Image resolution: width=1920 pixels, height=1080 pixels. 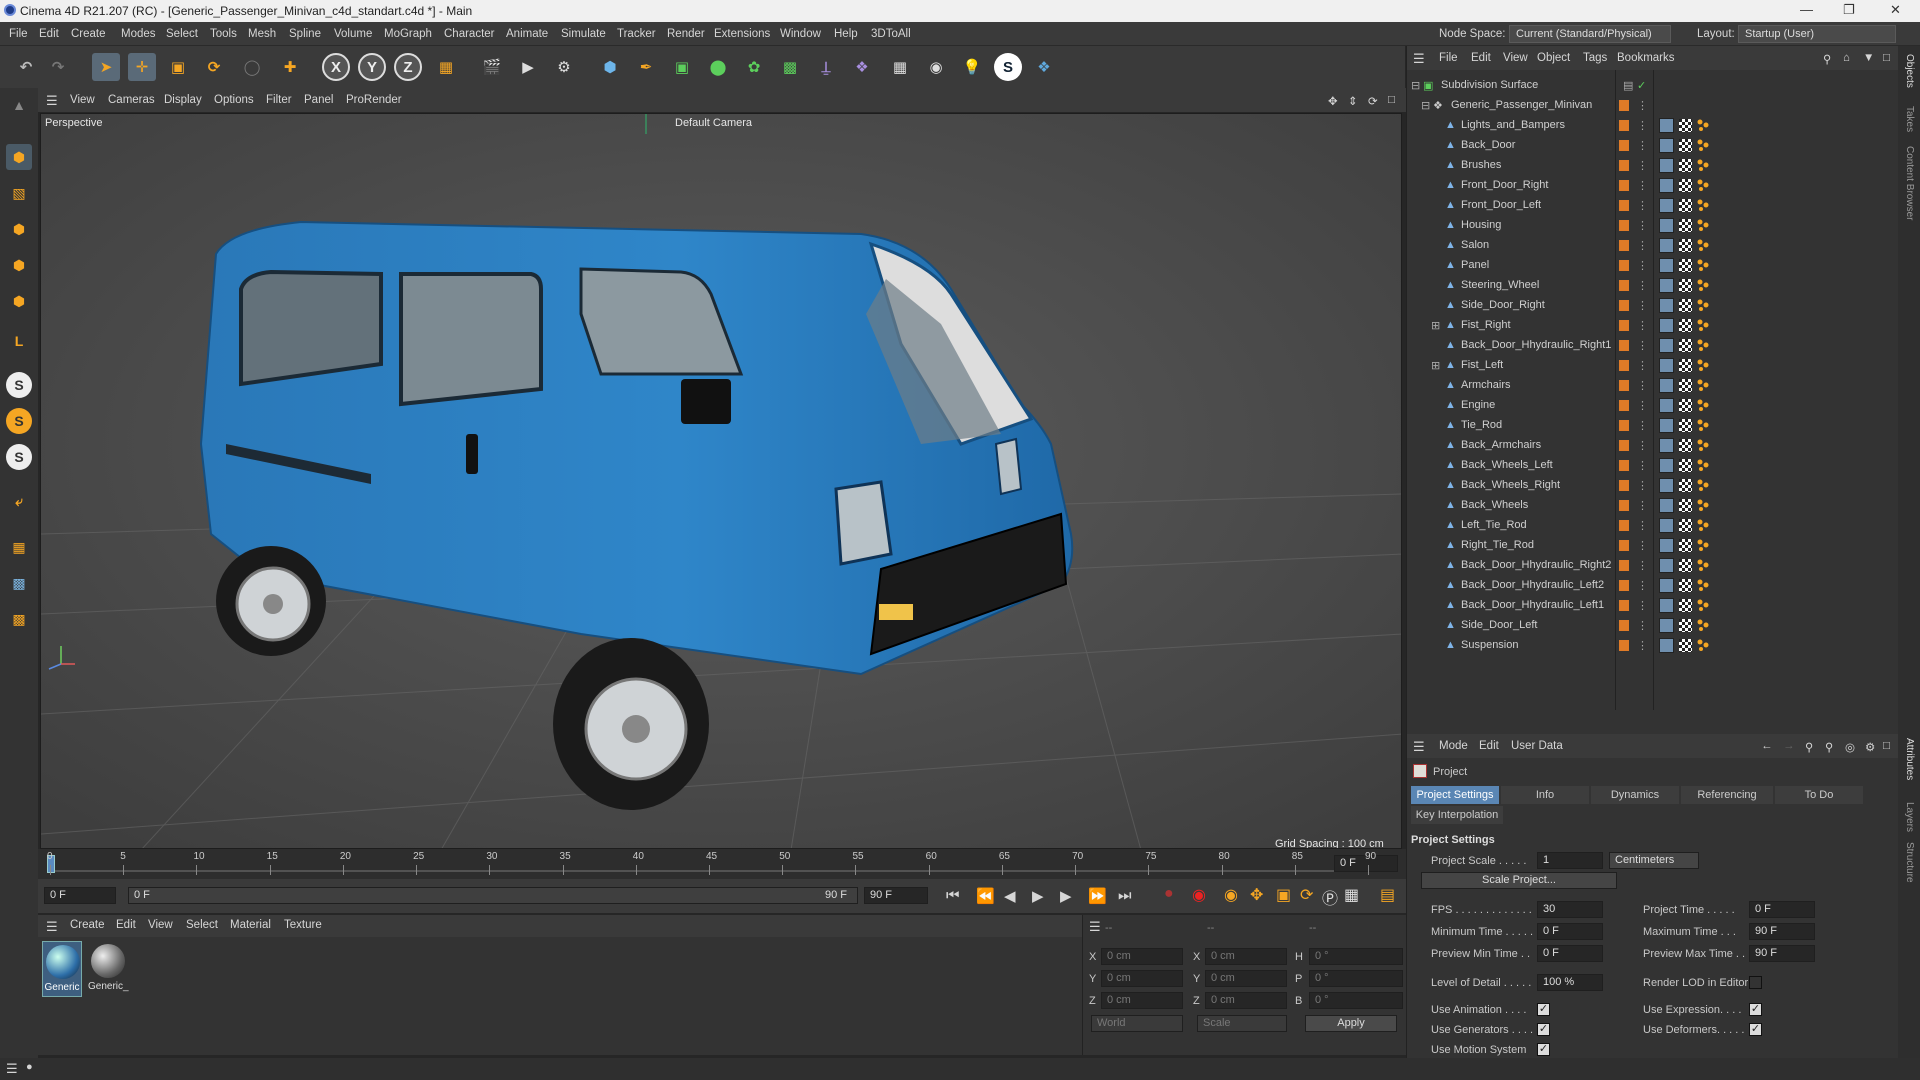 I want to click on tab-attributes-vertical: Attributes, so click(x=1909, y=759).